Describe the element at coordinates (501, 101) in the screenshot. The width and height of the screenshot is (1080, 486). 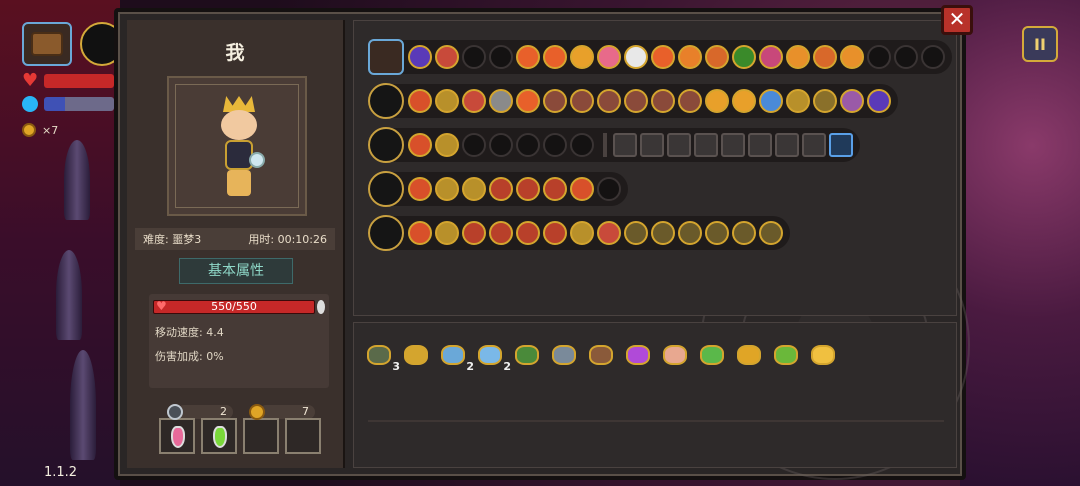
I see `target-icon` at that location.